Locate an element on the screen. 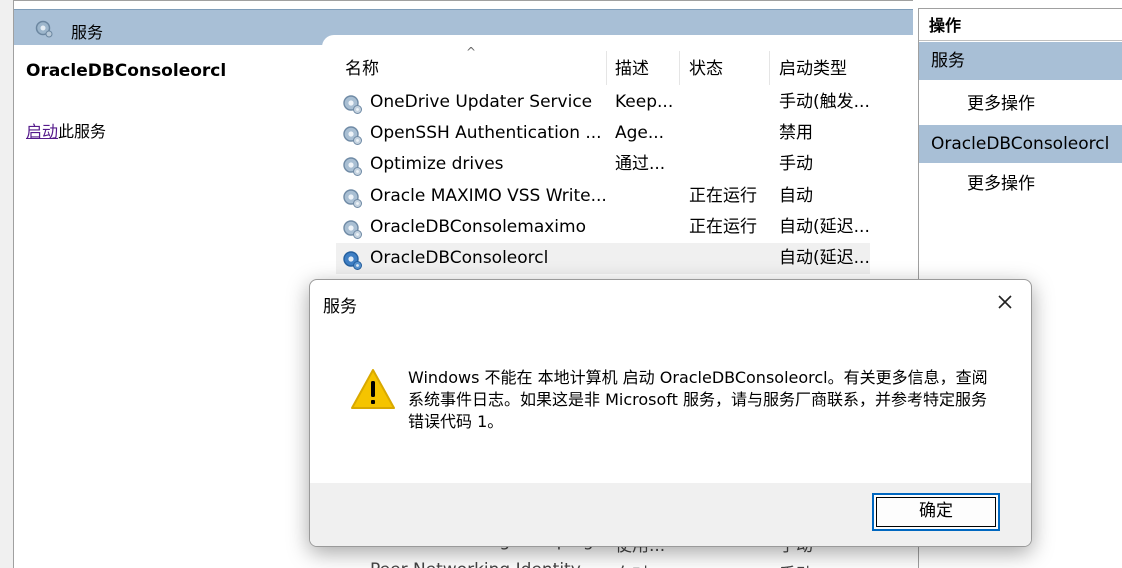  service-name: Peer Networking Identity is located at coordinates (475, 564).